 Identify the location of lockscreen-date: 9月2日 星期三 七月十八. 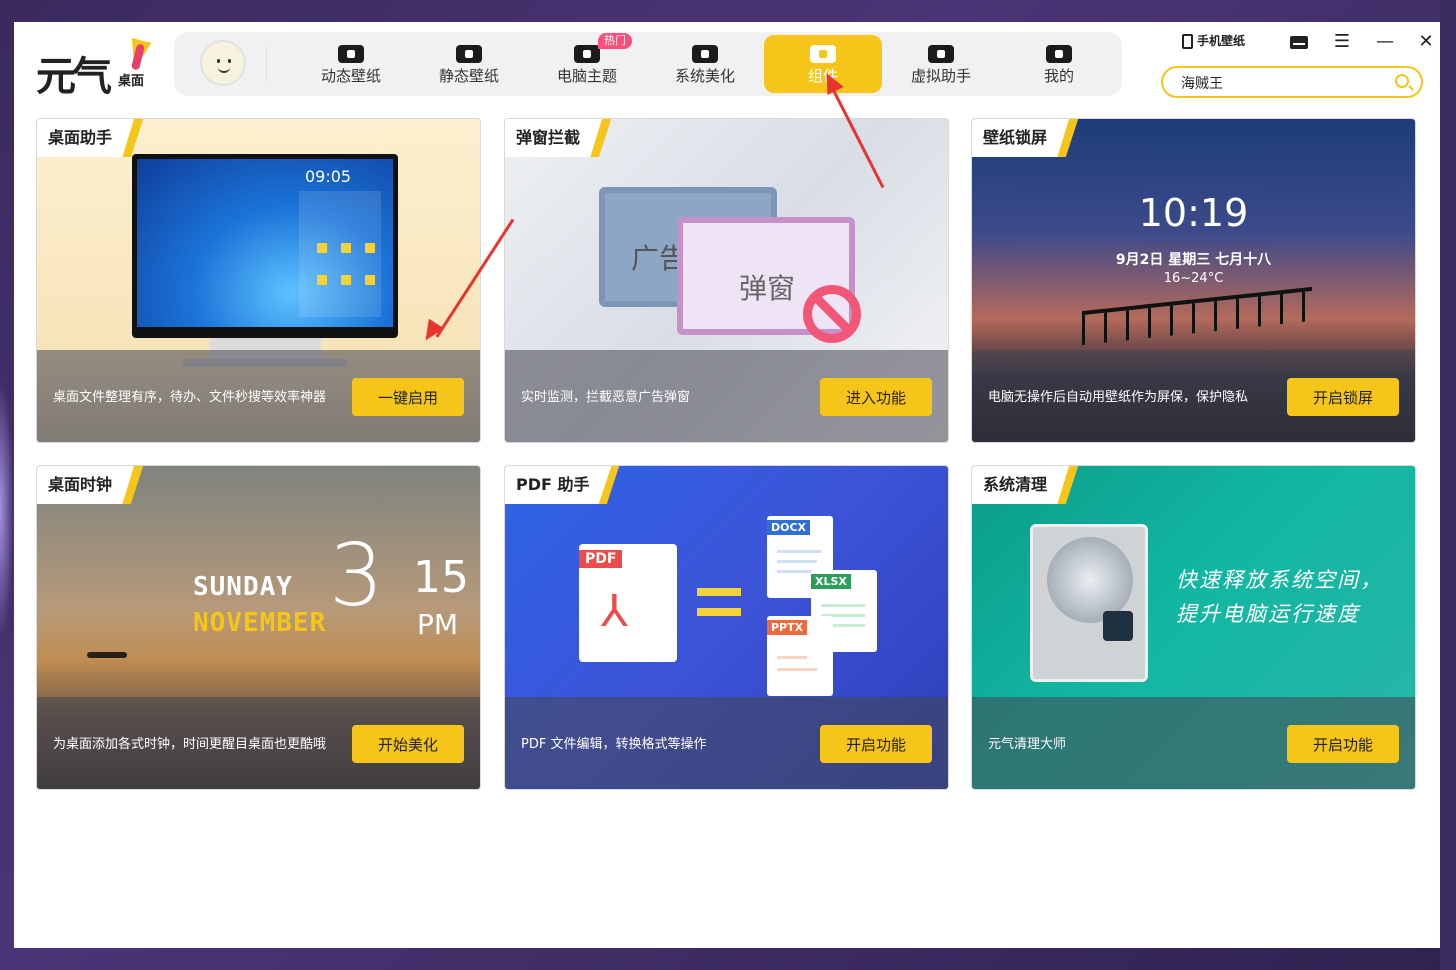
(1193, 260).